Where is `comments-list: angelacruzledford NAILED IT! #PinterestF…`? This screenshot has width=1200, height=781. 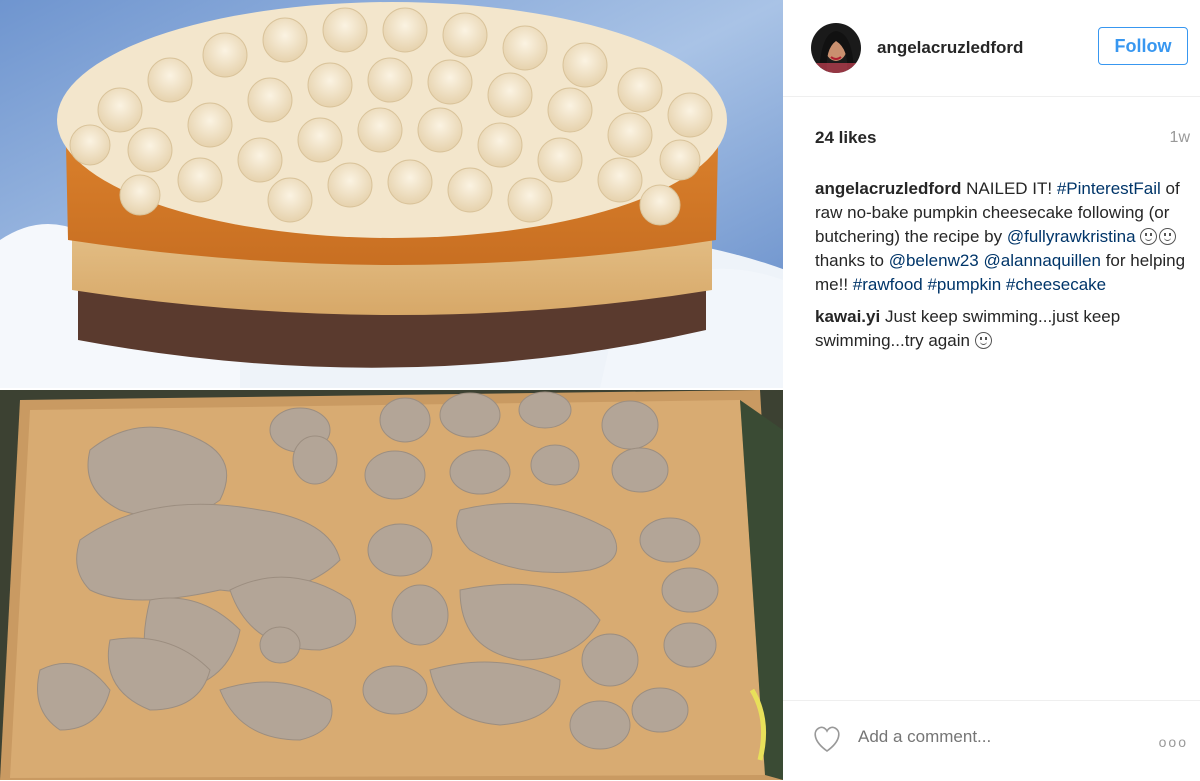
comments-list: angelacruzledford NAILED IT! #PinterestF… is located at coordinates (1002, 269).